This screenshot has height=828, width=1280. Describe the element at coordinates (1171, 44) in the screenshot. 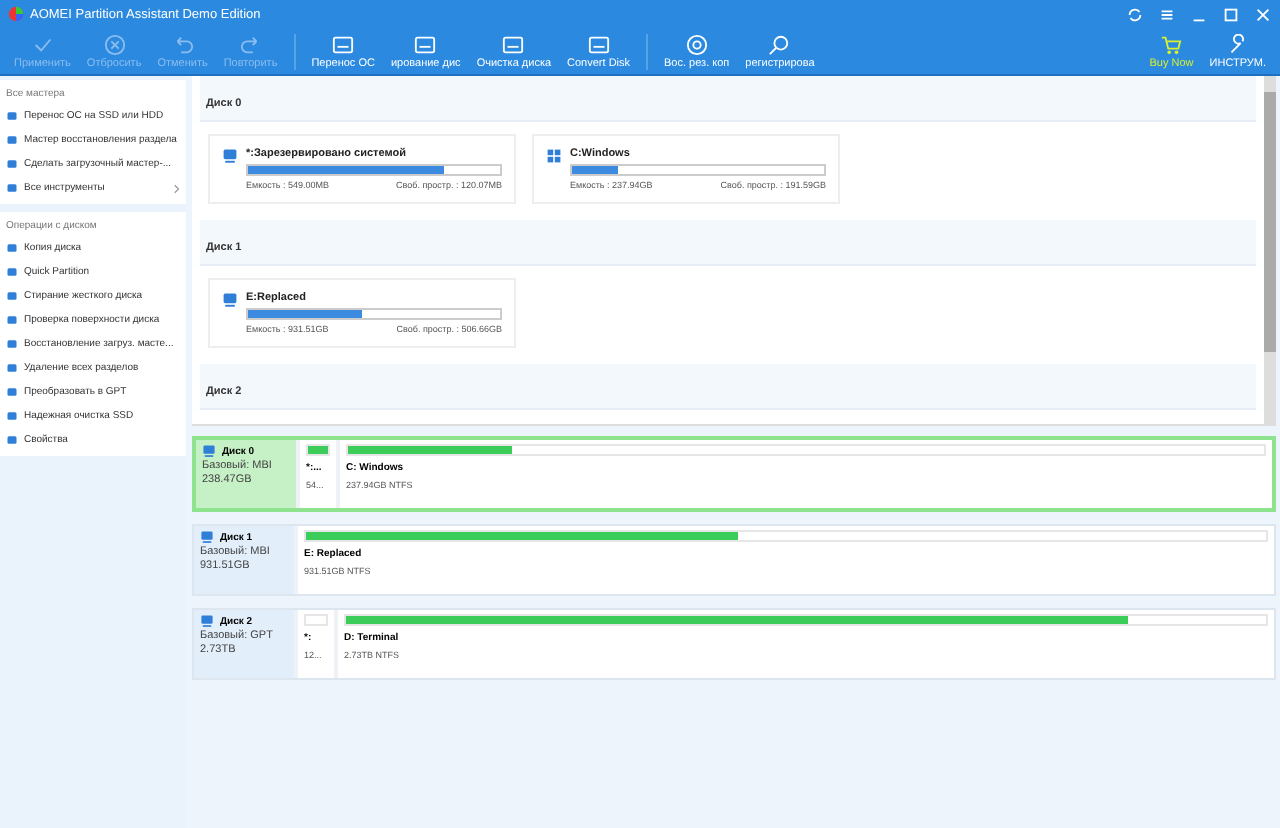

I see `cart-icon` at that location.